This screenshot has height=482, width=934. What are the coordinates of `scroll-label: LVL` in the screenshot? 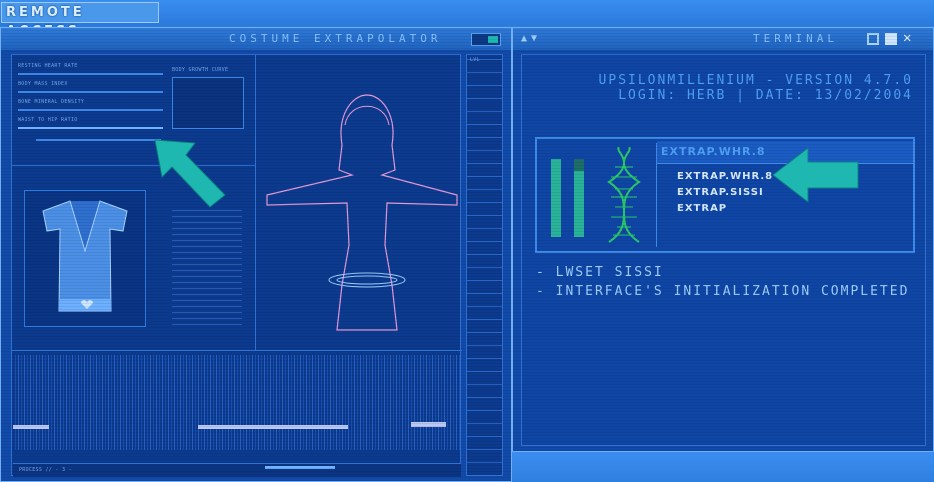 It's located at (475, 60).